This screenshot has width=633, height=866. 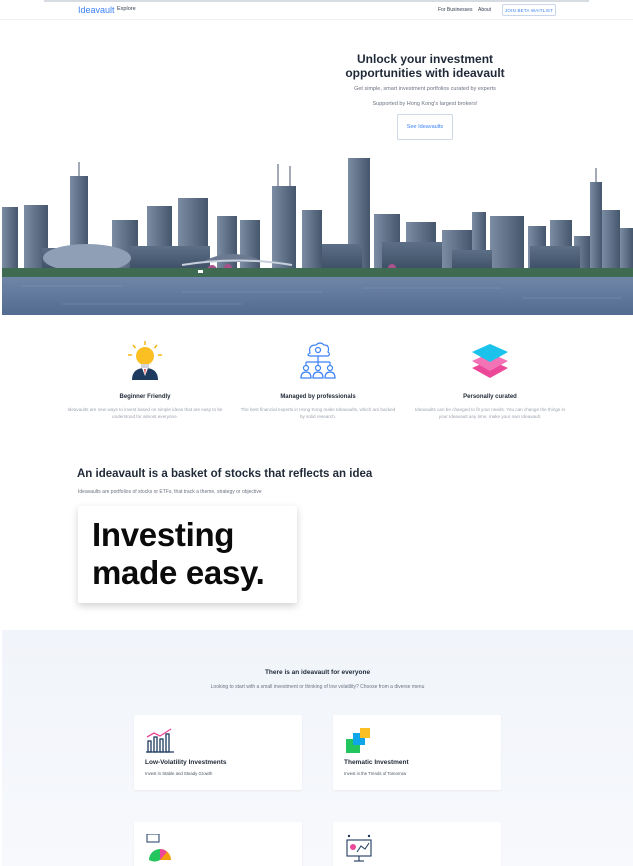 What do you see at coordinates (484, 10) in the screenshot?
I see `nav-link-about: About` at bounding box center [484, 10].